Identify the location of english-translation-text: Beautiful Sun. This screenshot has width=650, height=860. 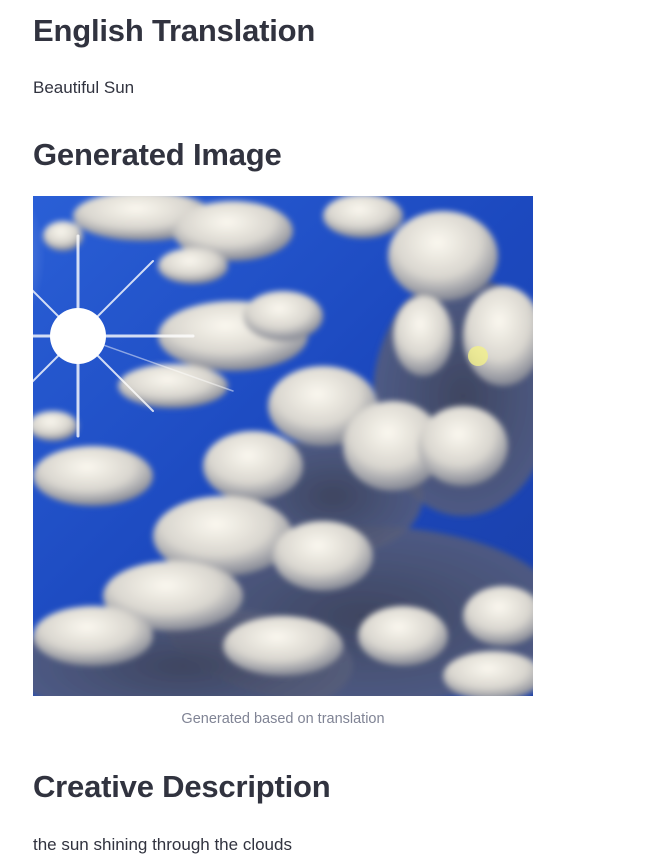
(84, 87).